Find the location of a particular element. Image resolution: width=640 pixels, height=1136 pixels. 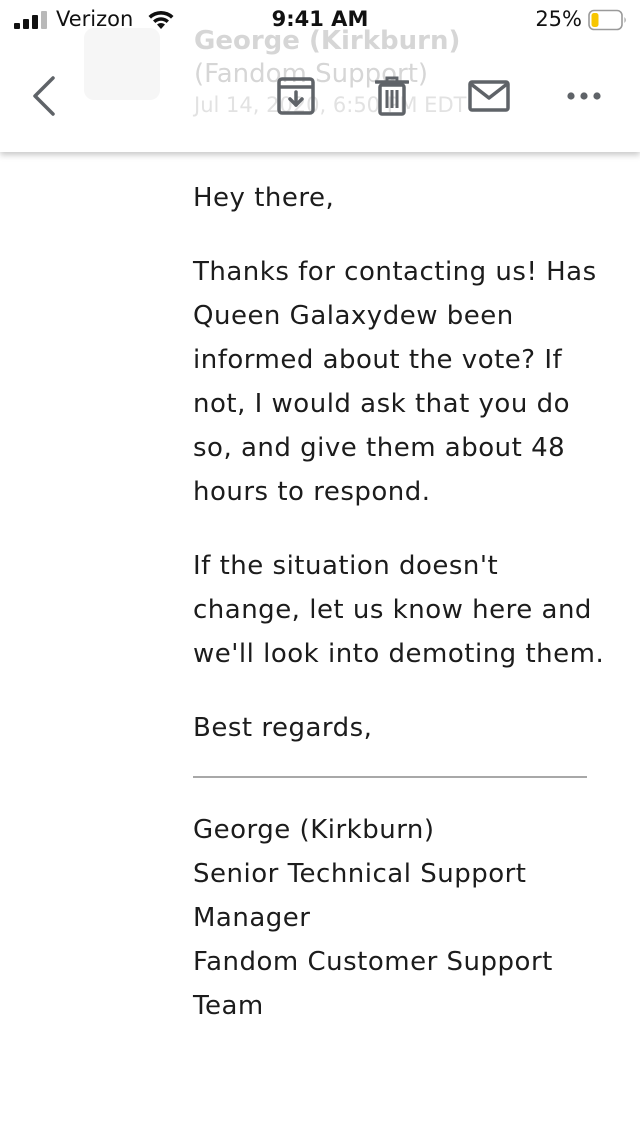

mark-unread-button is located at coordinates (489, 96).